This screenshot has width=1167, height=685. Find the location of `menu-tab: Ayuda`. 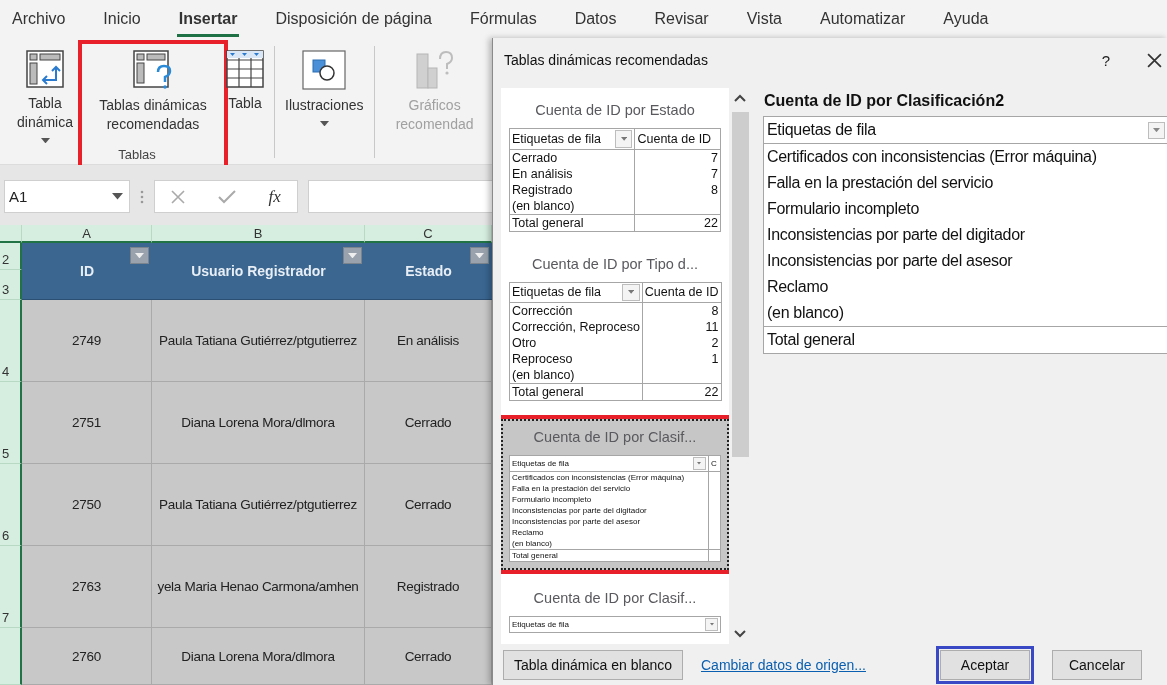

menu-tab: Ayuda is located at coordinates (966, 19).